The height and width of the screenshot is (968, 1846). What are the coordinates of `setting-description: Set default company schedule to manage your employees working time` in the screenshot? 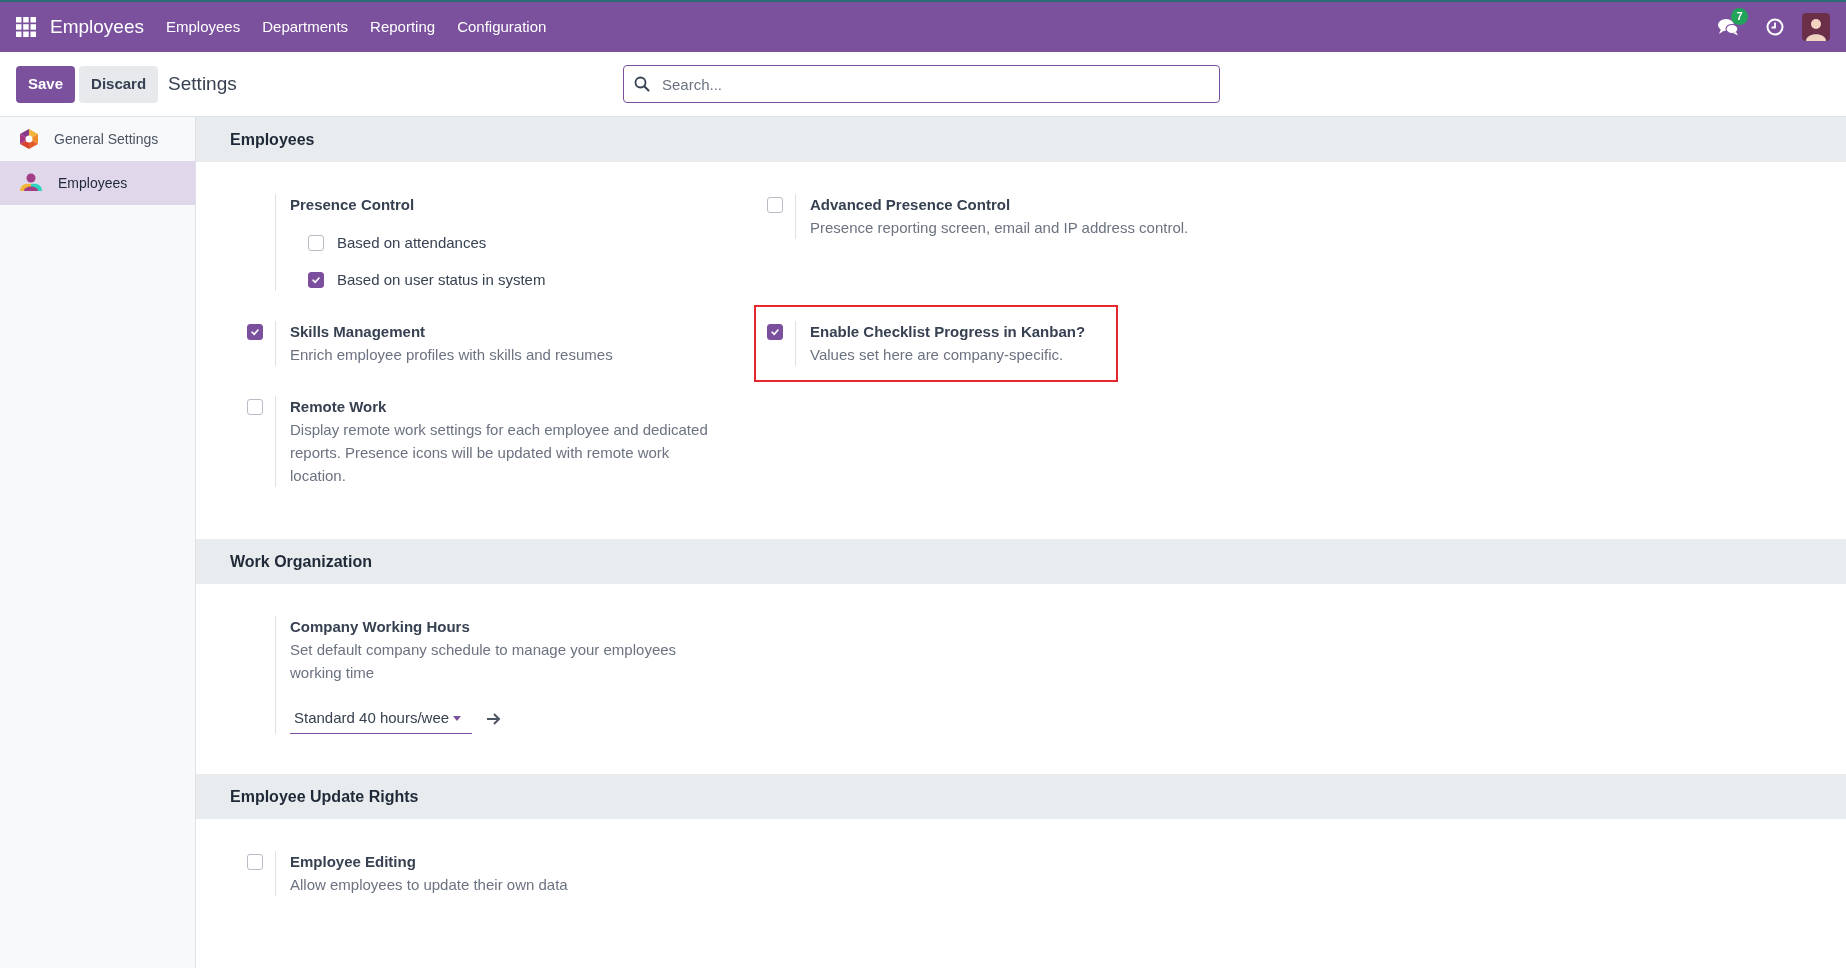 It's located at (484, 661).